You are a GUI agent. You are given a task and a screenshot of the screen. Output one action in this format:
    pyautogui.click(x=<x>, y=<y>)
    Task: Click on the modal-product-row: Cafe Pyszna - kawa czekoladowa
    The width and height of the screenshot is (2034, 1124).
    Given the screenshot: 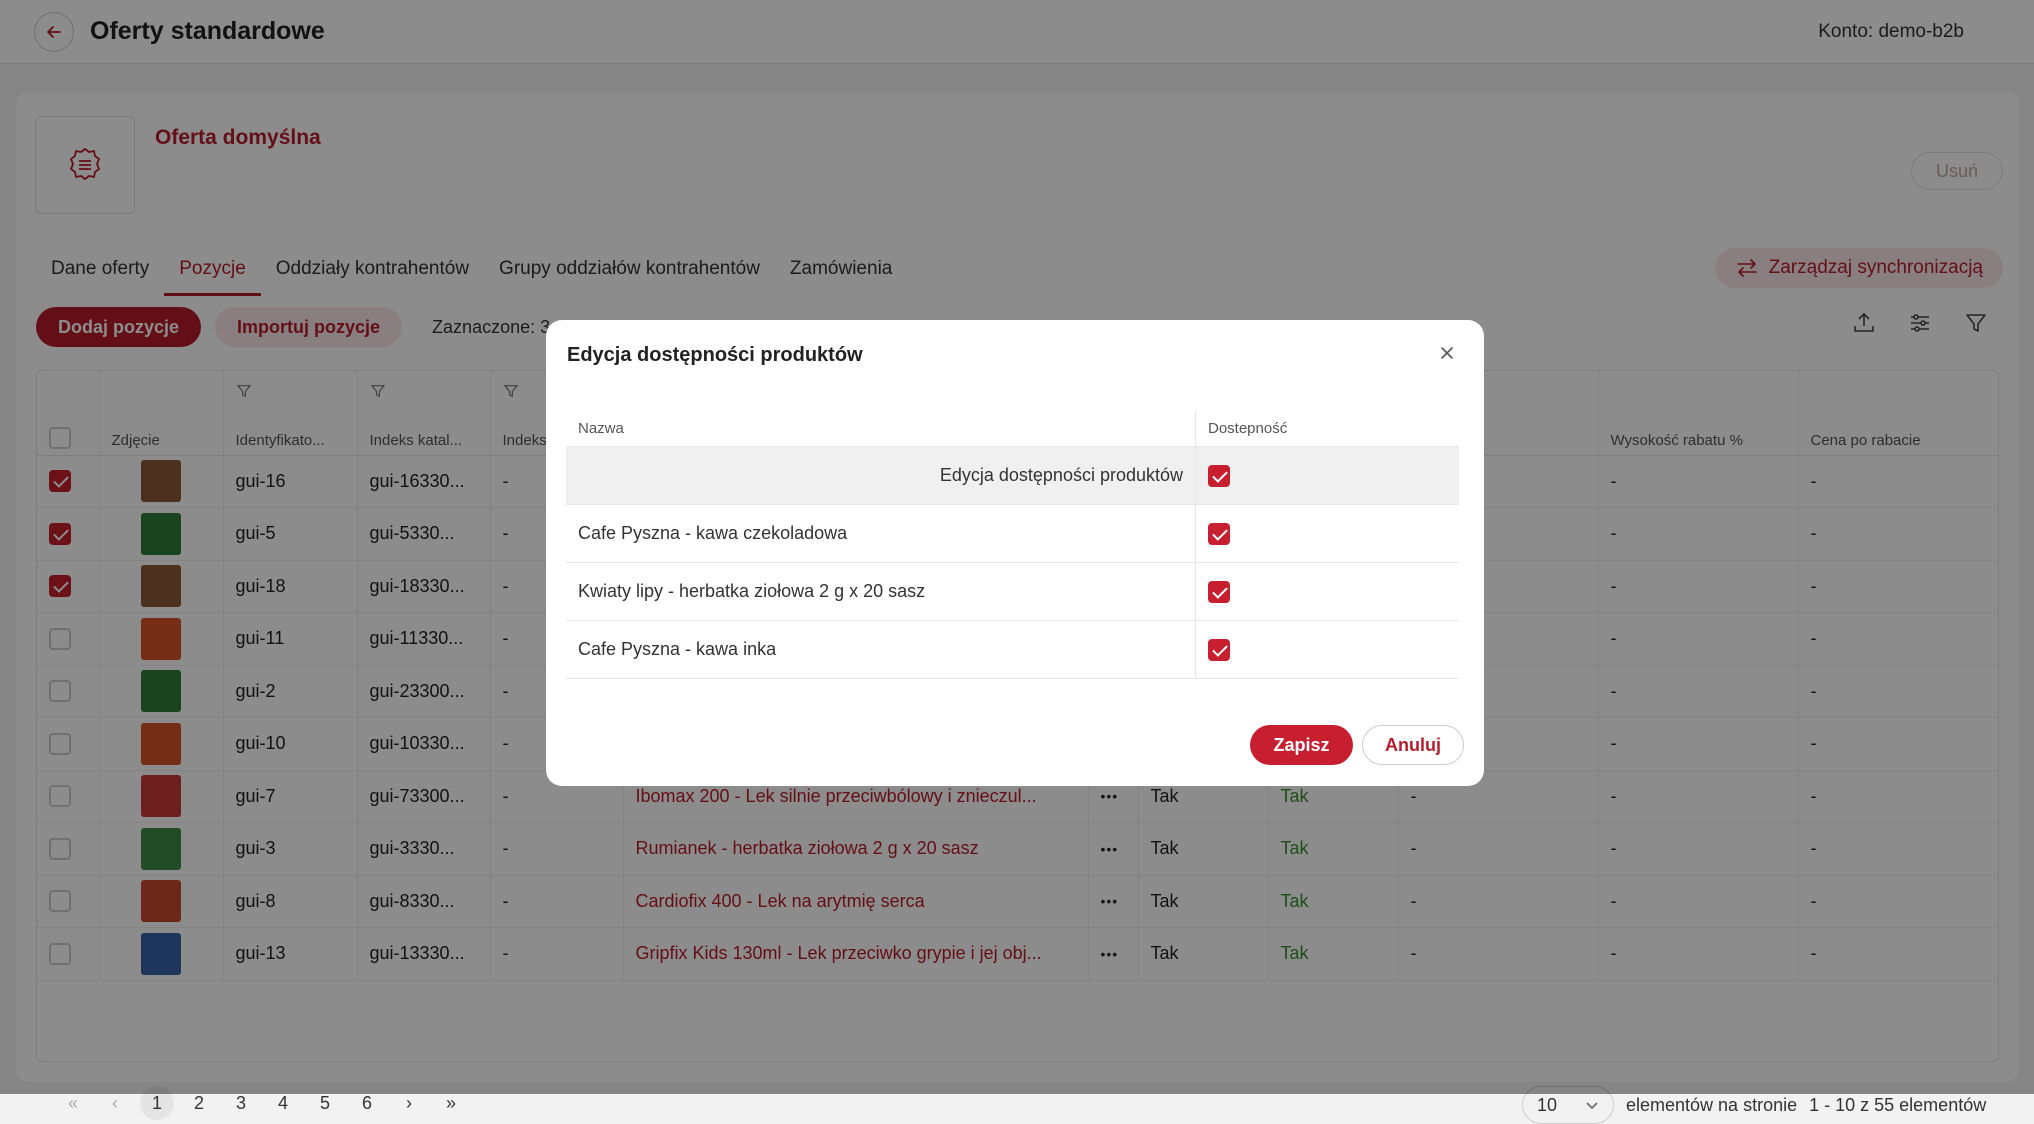 What is the action you would take?
    pyautogui.click(x=1012, y=534)
    